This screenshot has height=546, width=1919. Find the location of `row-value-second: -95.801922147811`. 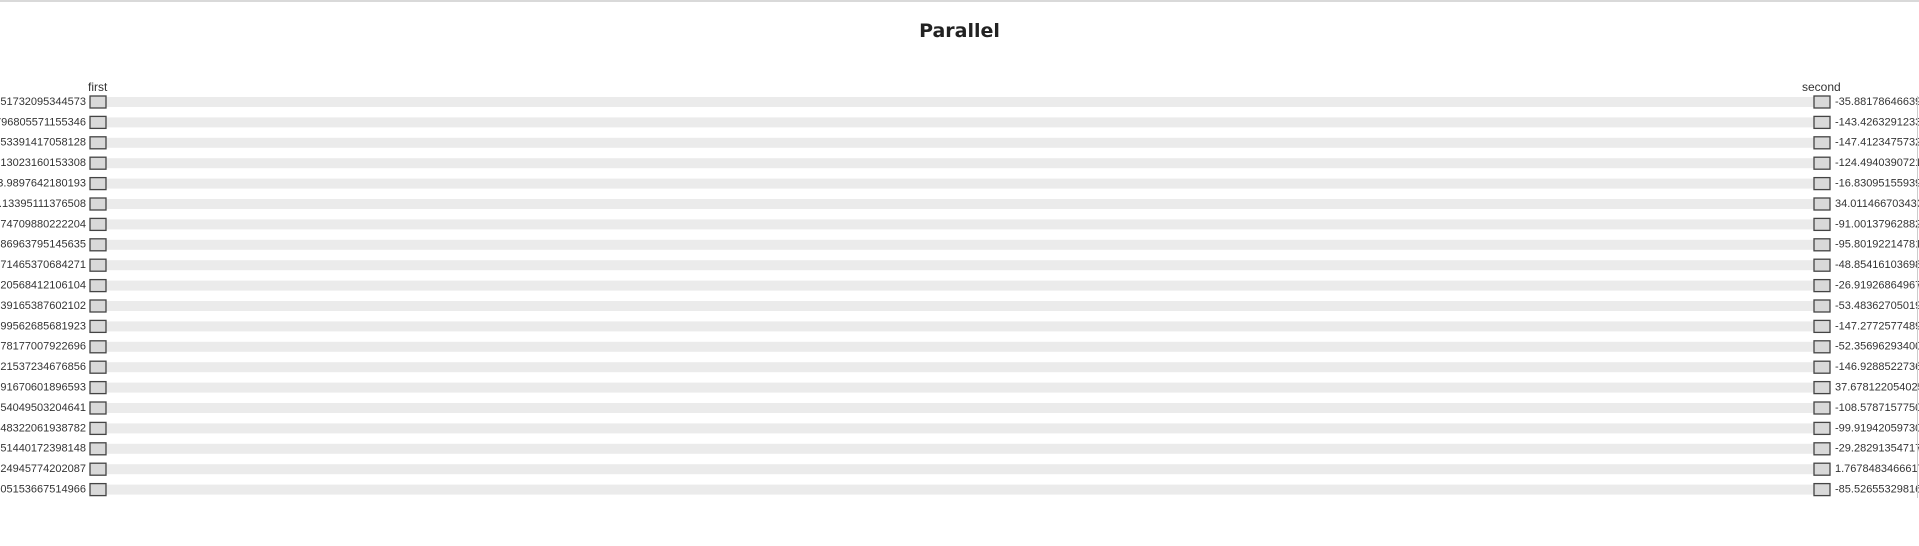

row-value-second: -95.801922147811 is located at coordinates (1877, 245).